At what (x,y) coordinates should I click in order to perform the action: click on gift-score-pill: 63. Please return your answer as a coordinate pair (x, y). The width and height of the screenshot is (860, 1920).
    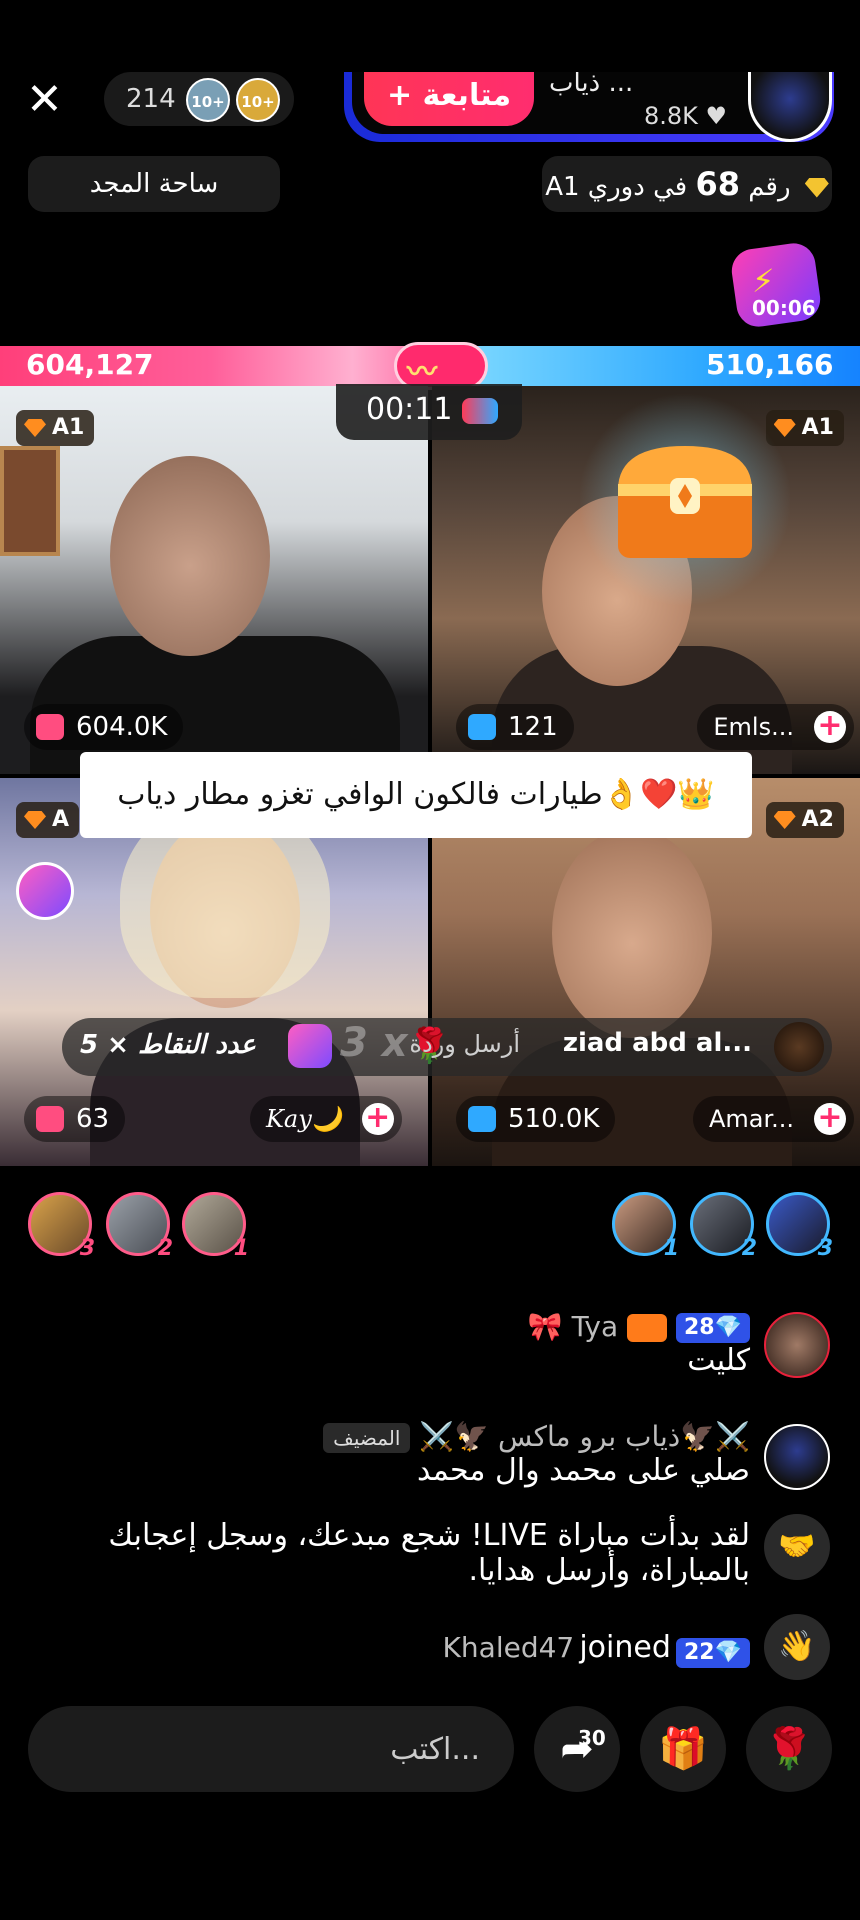
    Looking at the image, I should click on (75, 1119).